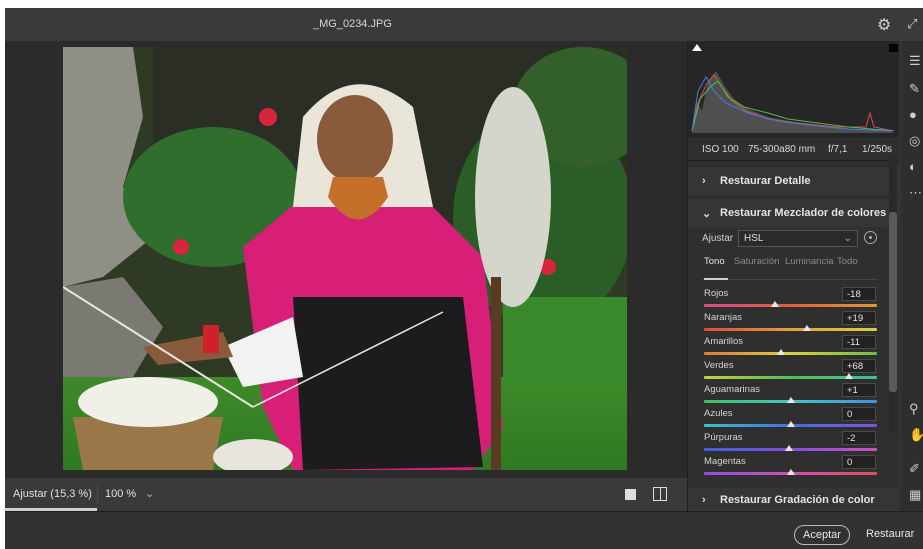 Image resolution: width=923 pixels, height=549 pixels. Describe the element at coordinates (838, 149) in the screenshot. I see `aperture-value: f/7,1` at that location.